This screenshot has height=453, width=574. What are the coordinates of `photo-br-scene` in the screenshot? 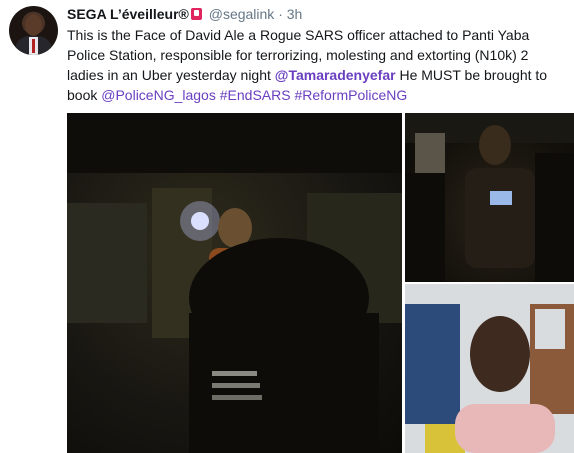 It's located at (489, 368).